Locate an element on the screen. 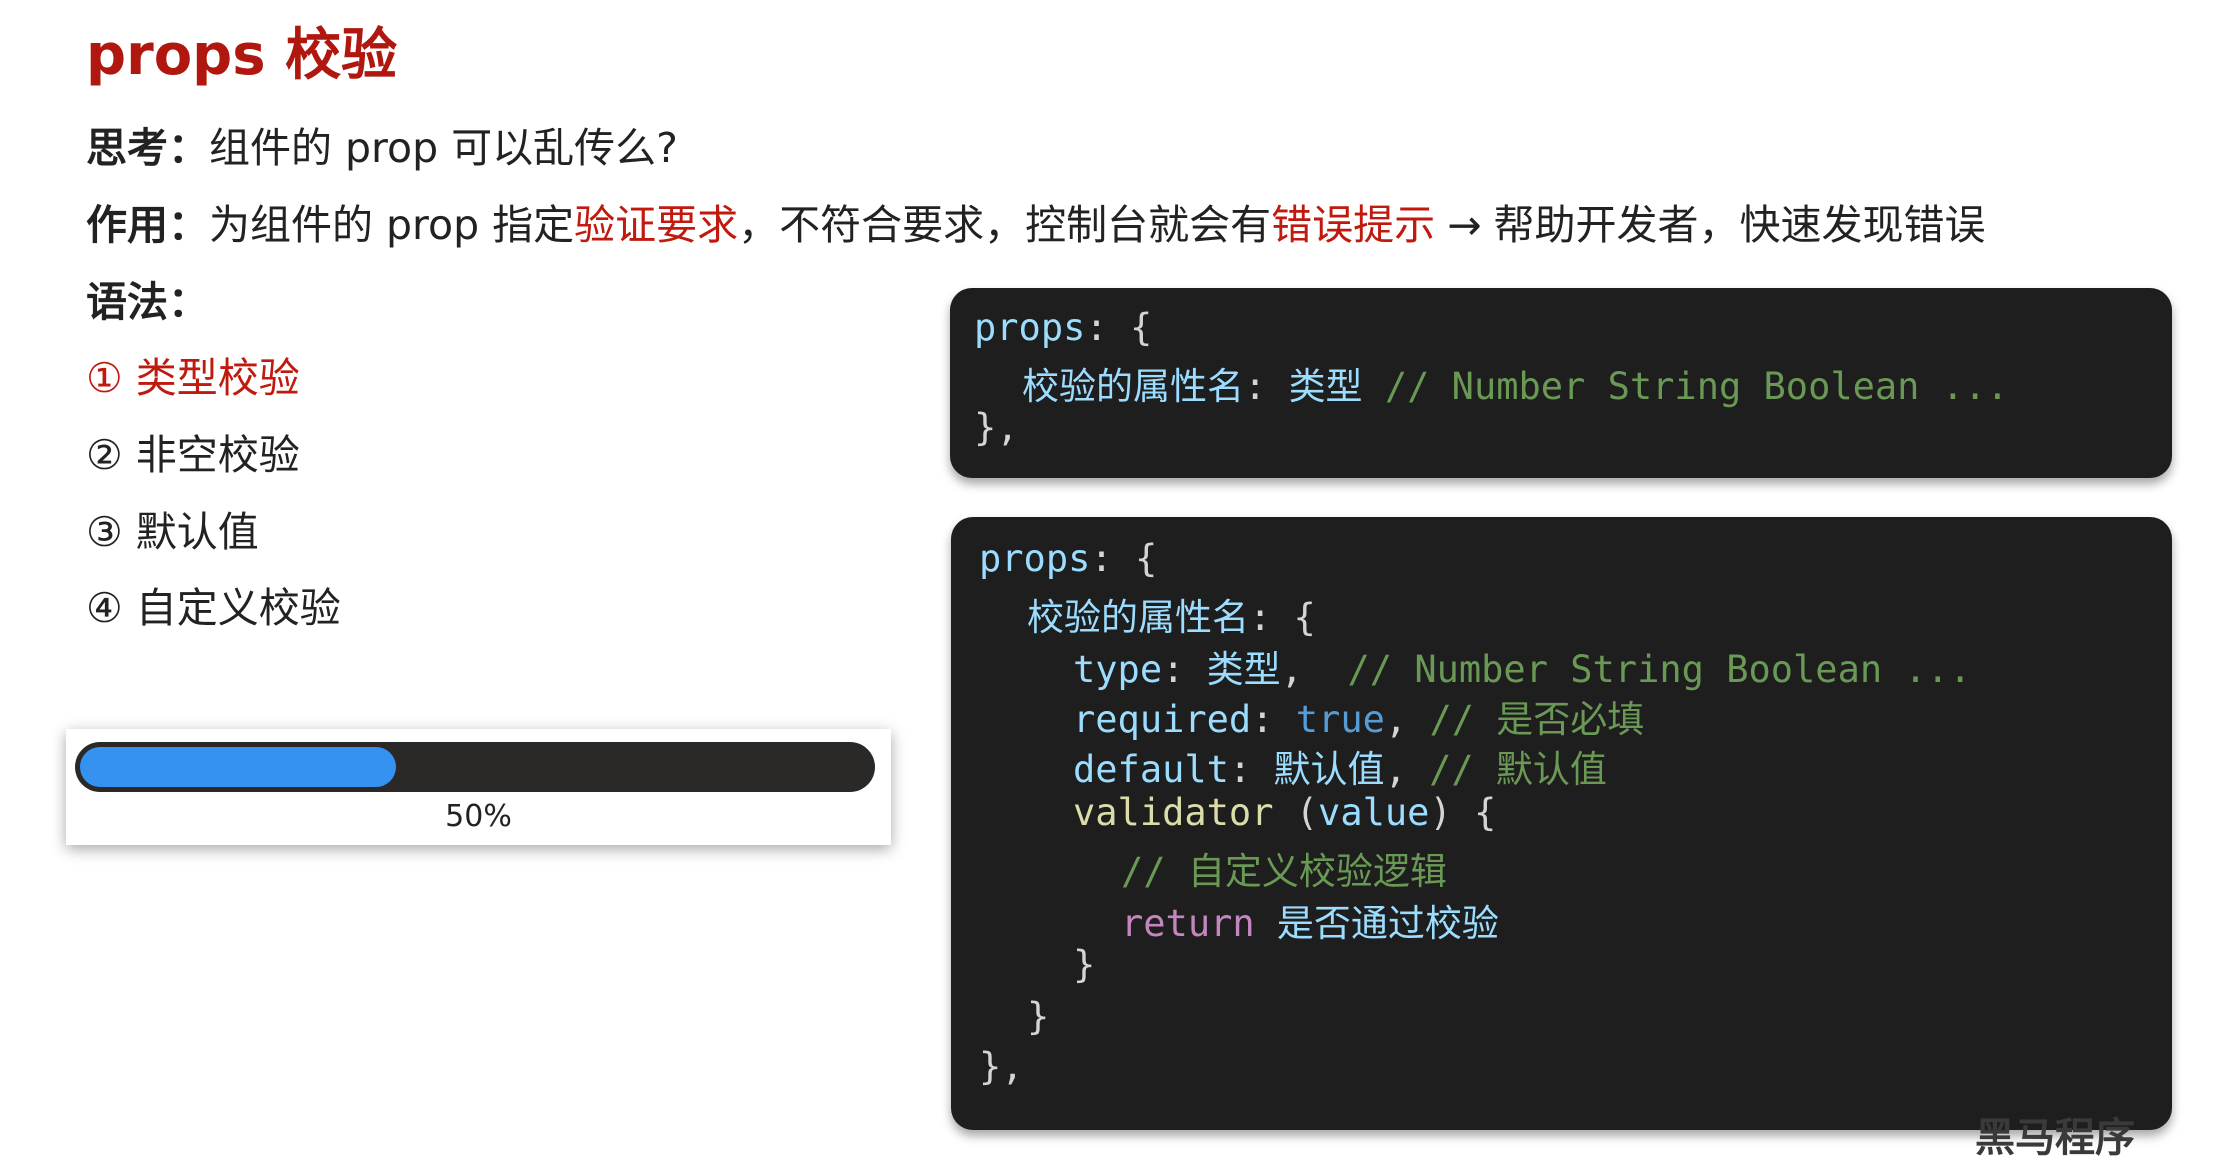 Image resolution: width=2216 pixels, height=1163 pixels. think-line: 思考：组件的 prop 可以乱传么? is located at coordinates (382, 144).